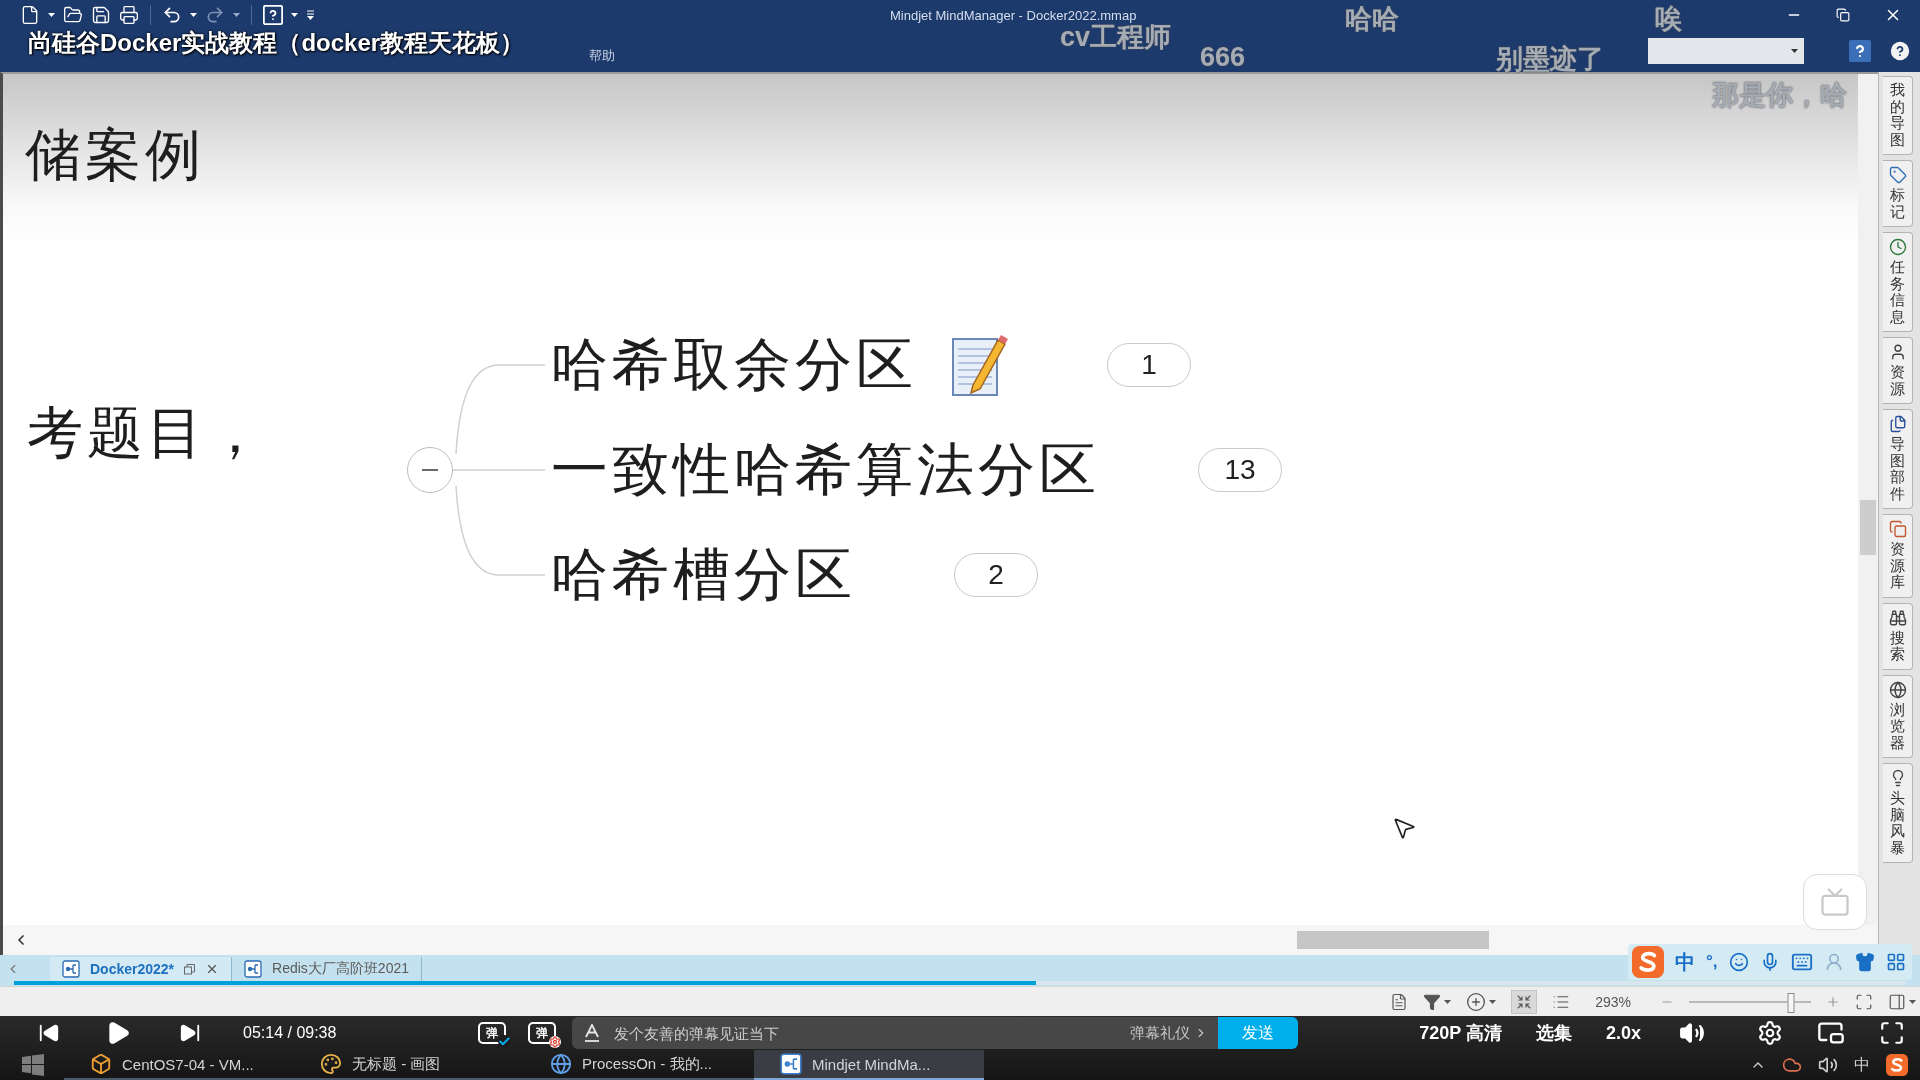 The height and width of the screenshot is (1080, 1920). What do you see at coordinates (1898, 193) in the screenshot?
I see `side-tab: 标记` at bounding box center [1898, 193].